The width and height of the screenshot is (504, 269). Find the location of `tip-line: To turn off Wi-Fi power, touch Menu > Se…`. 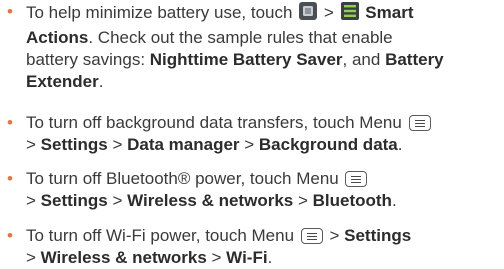

tip-line: To turn off Wi-Fi power, touch Menu > Se… is located at coordinates (265, 236).